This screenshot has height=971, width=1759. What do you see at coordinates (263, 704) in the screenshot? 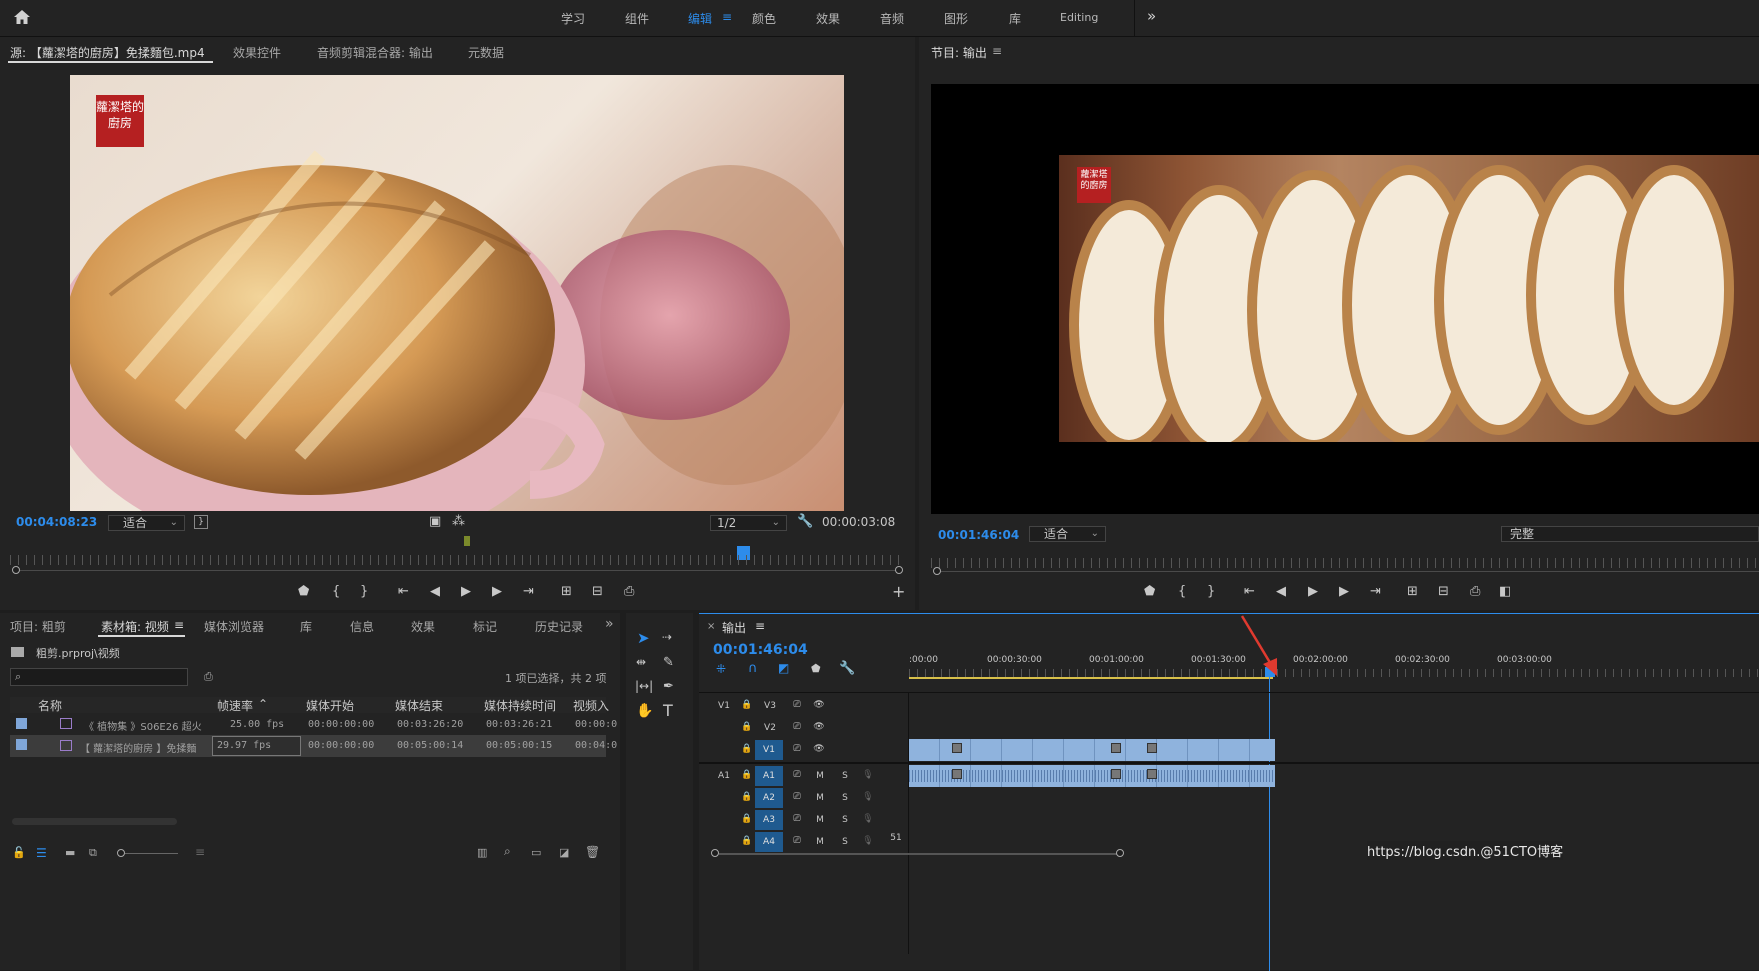
I see `sort-chevron-up-icon: ⌃` at bounding box center [263, 704].